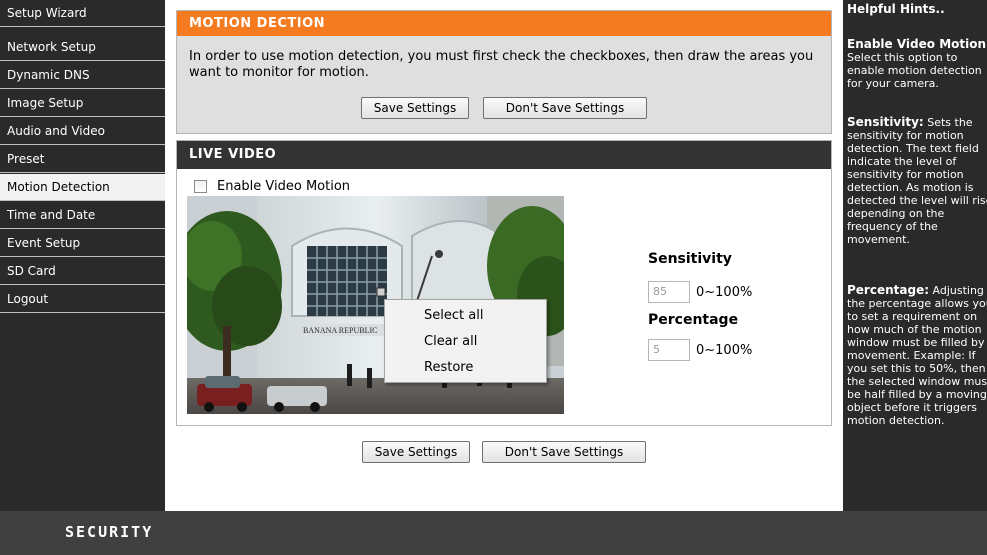  I want to click on context-menu-select-all: Select all, so click(465, 316).